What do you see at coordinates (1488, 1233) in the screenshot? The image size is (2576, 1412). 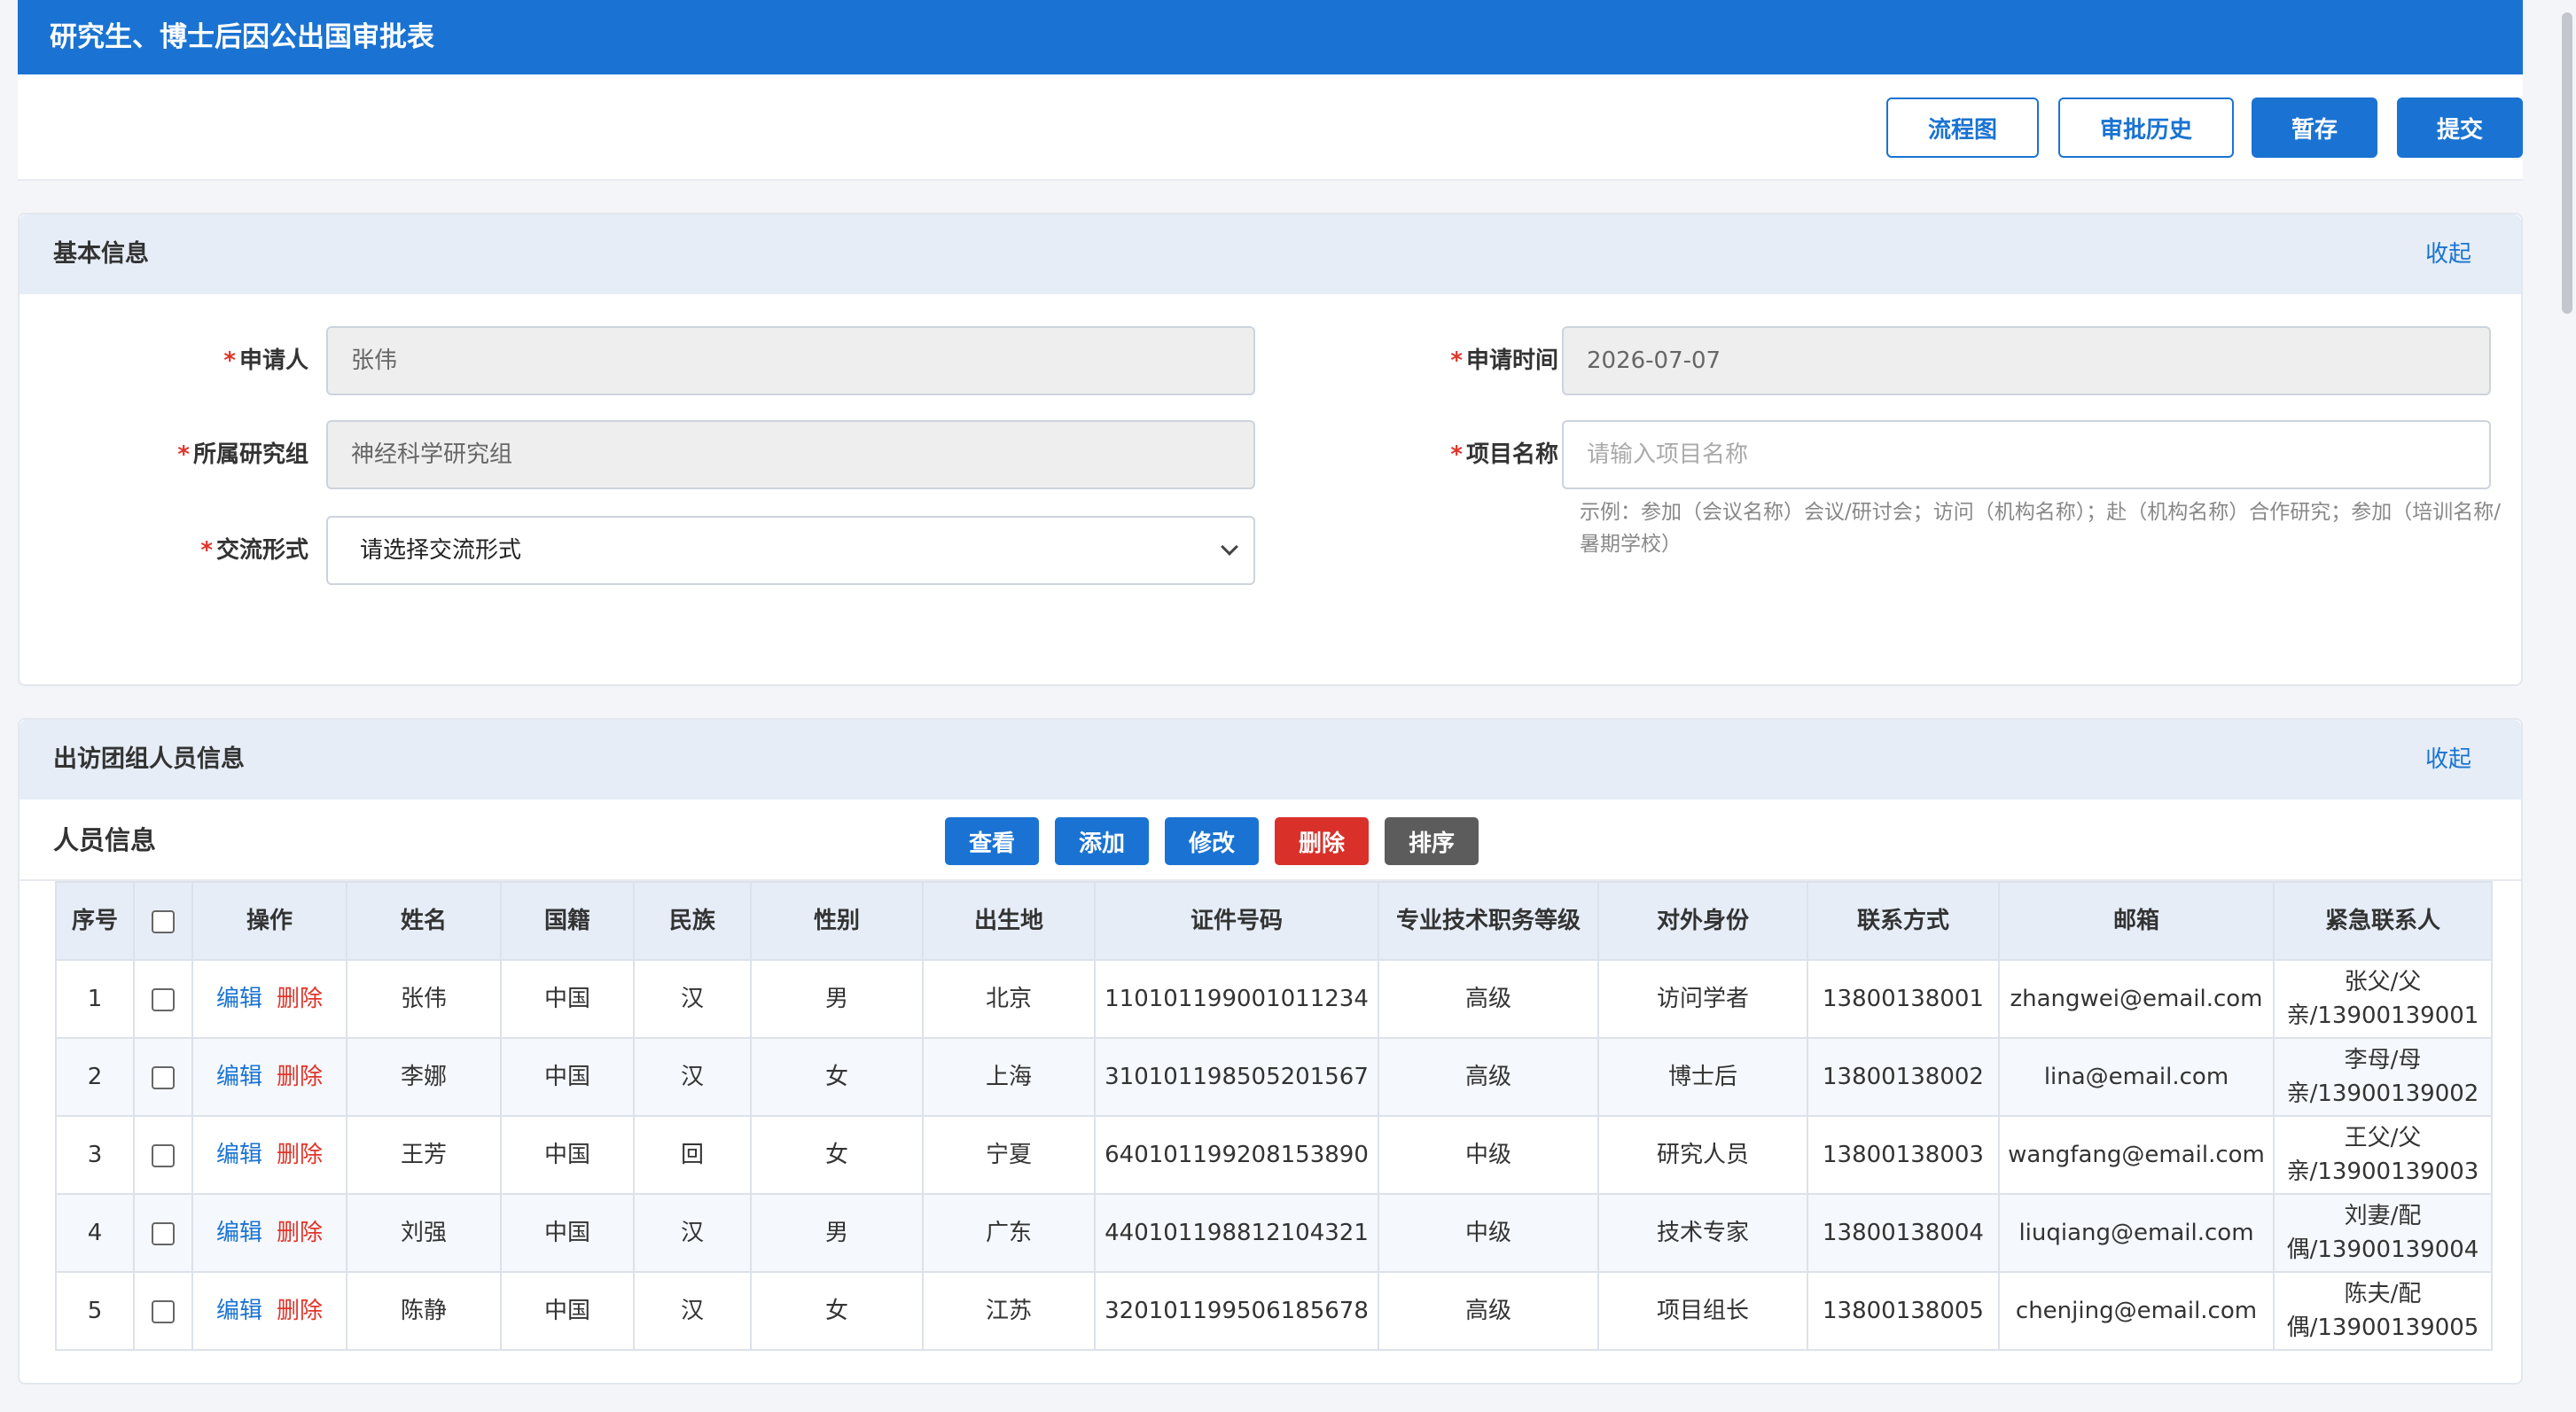 I see `row-rank: 中级` at bounding box center [1488, 1233].